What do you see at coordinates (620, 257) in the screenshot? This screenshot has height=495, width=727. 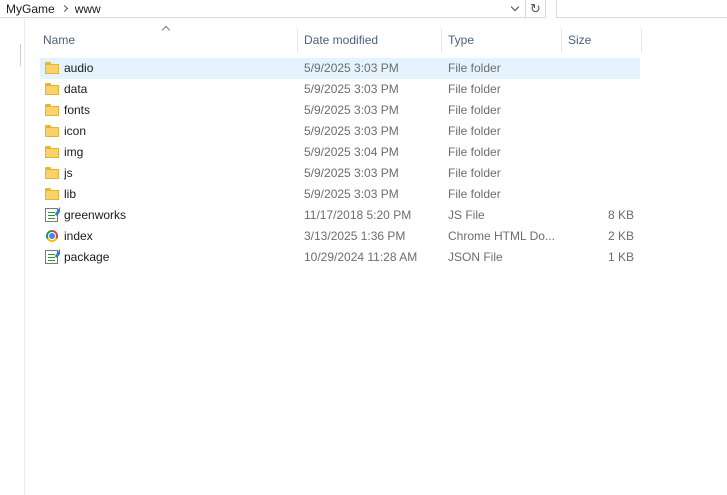 I see `file-size: 1 KB` at bounding box center [620, 257].